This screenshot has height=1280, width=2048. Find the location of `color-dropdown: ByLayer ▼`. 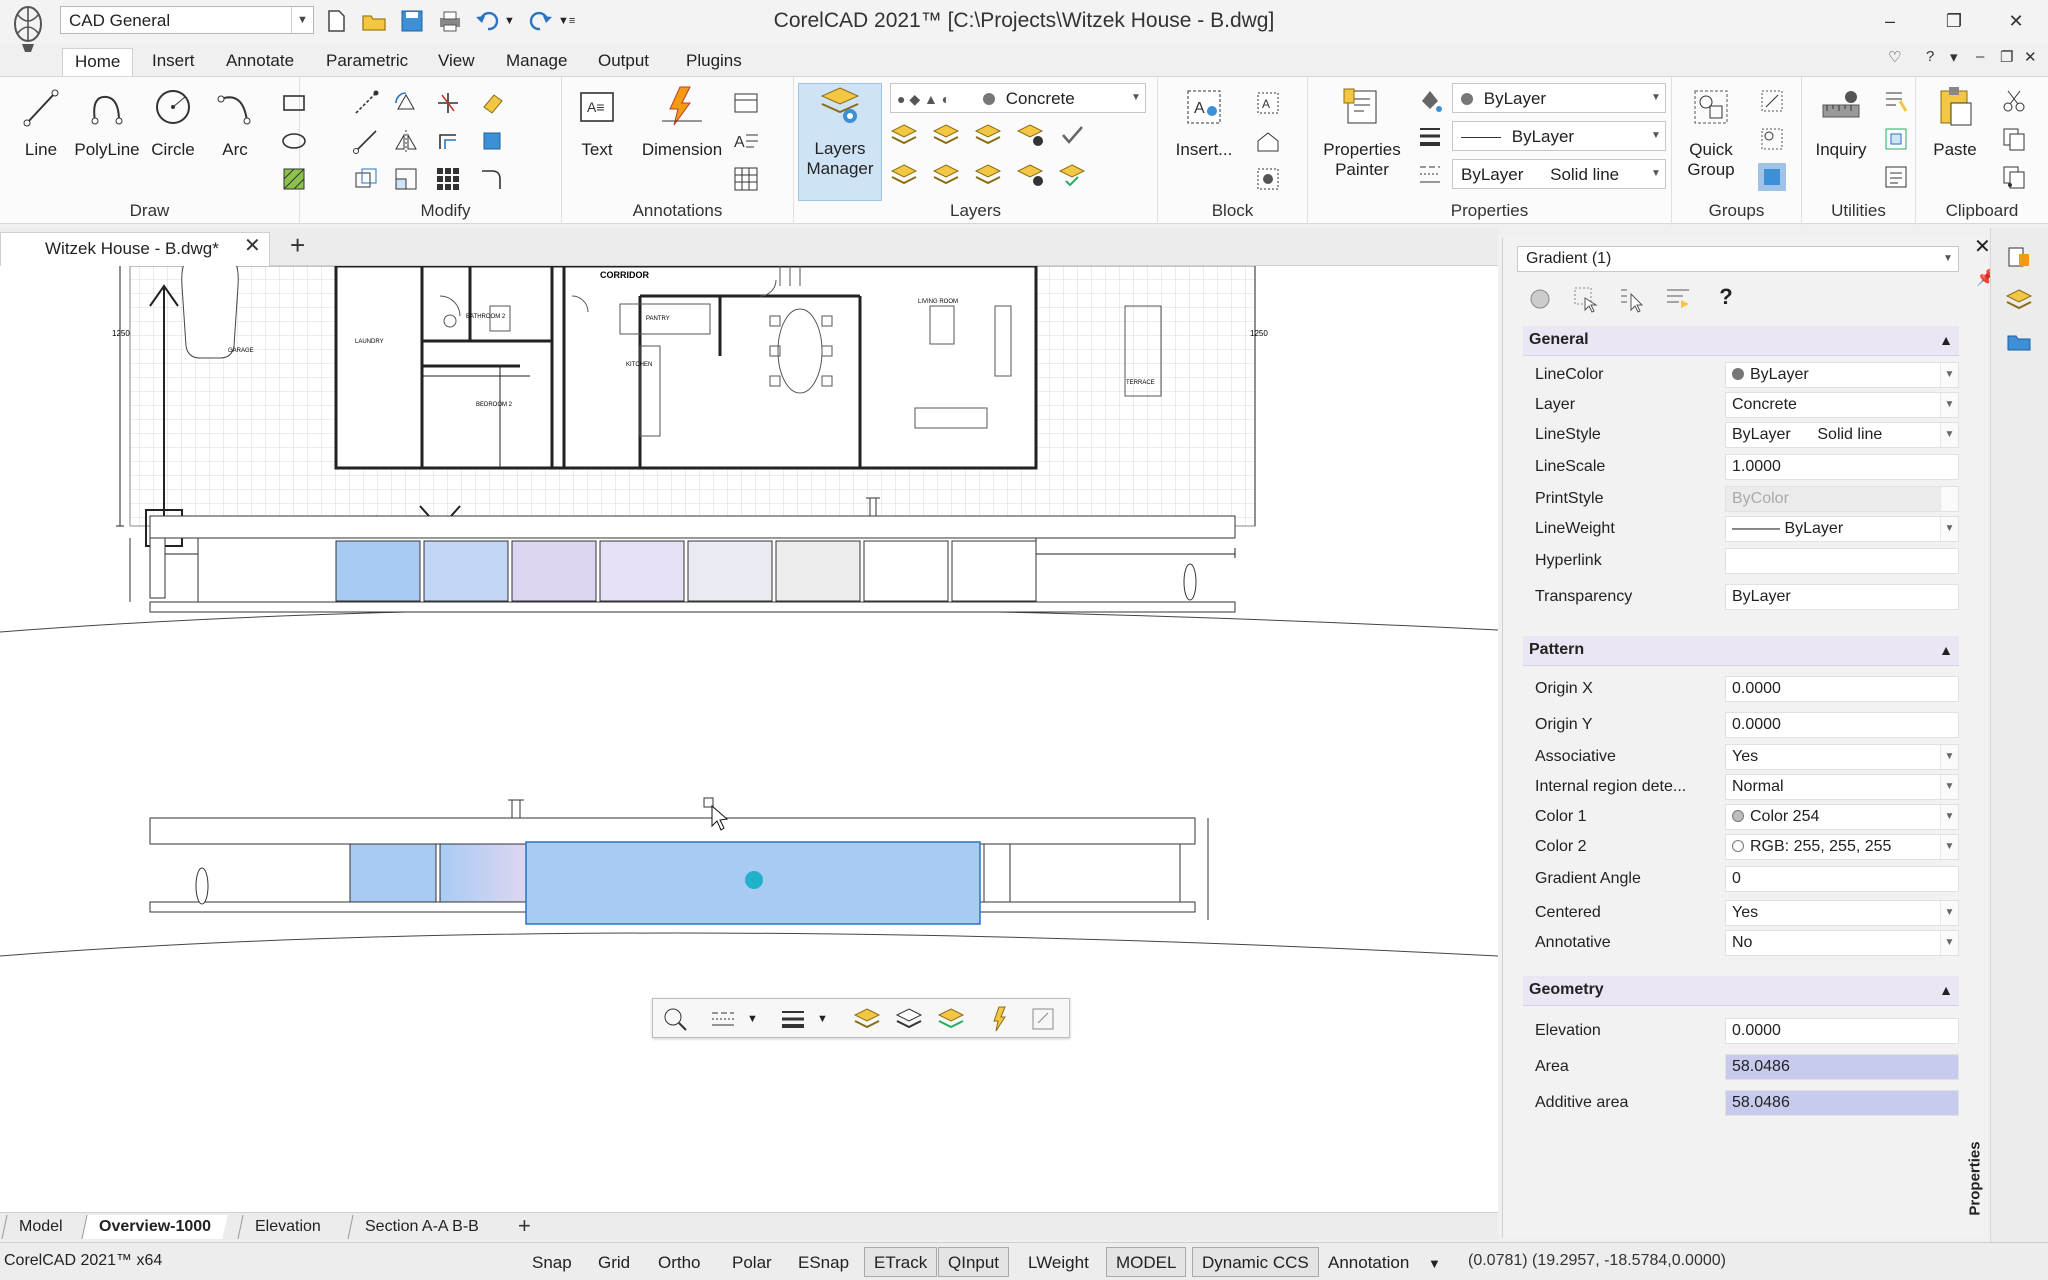

color-dropdown: ByLayer ▼ is located at coordinates (1559, 98).